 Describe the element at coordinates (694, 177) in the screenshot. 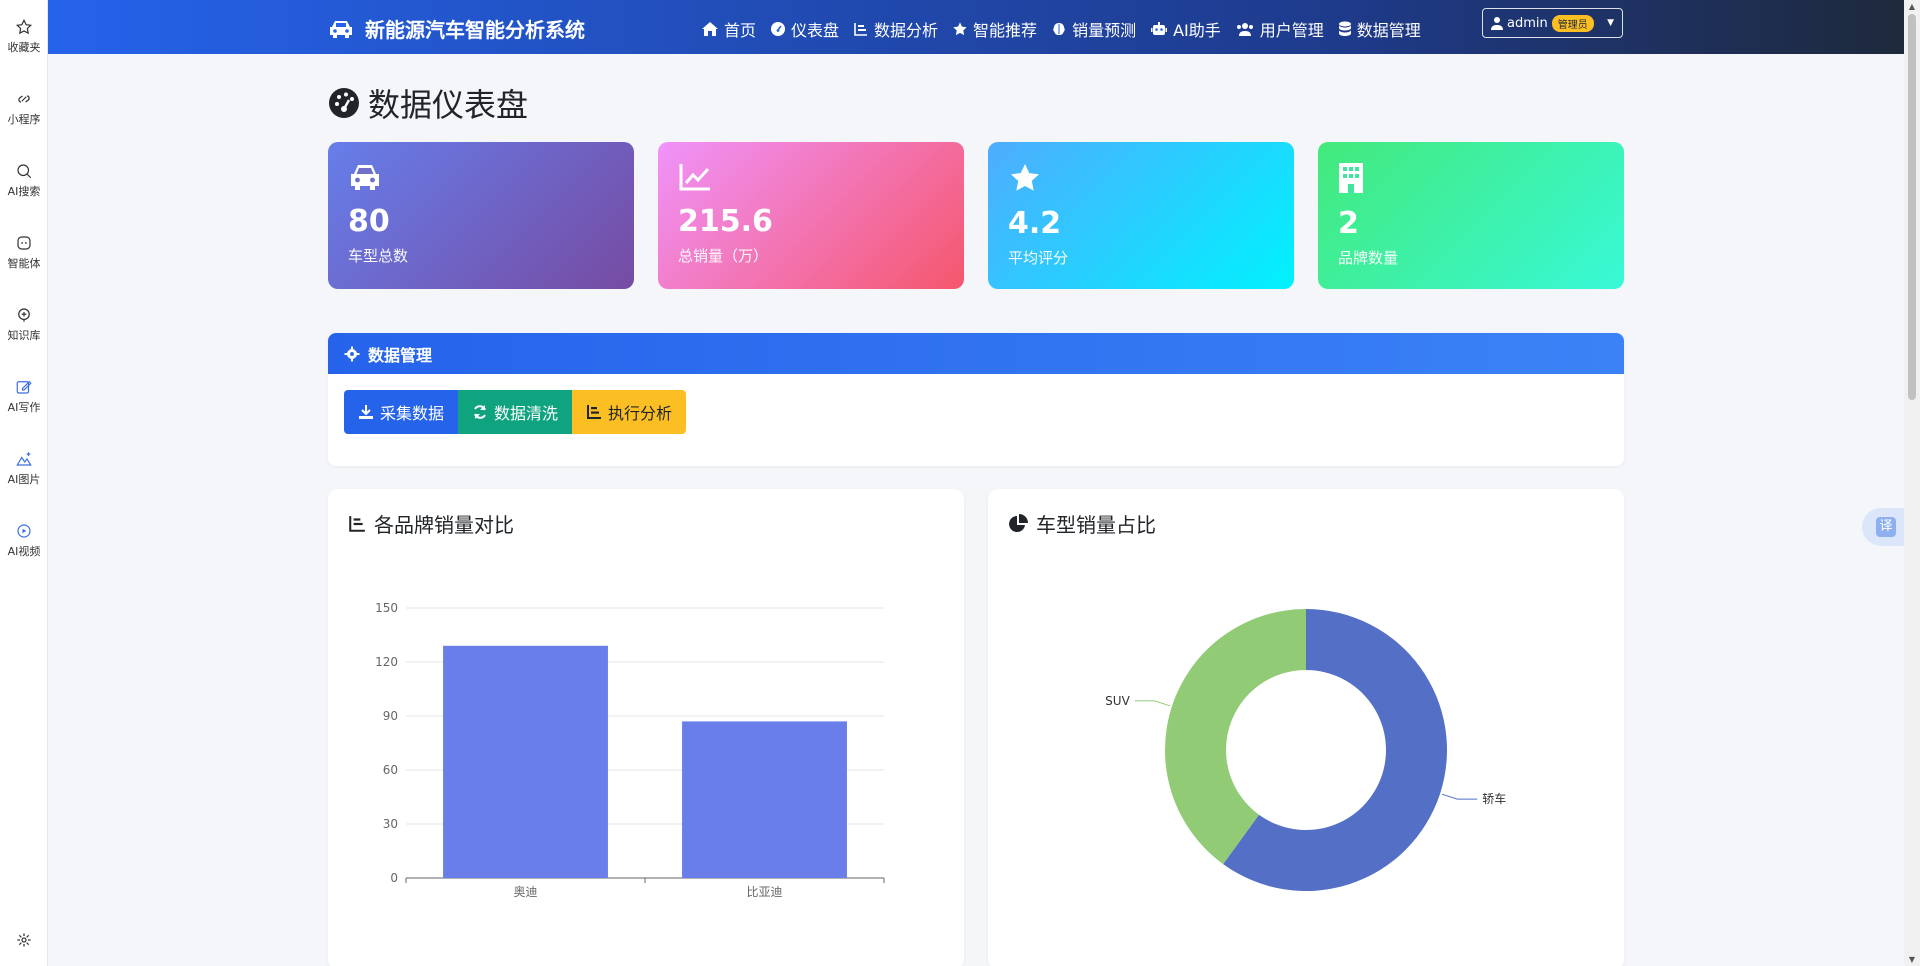

I see `line-chart-icon` at that location.